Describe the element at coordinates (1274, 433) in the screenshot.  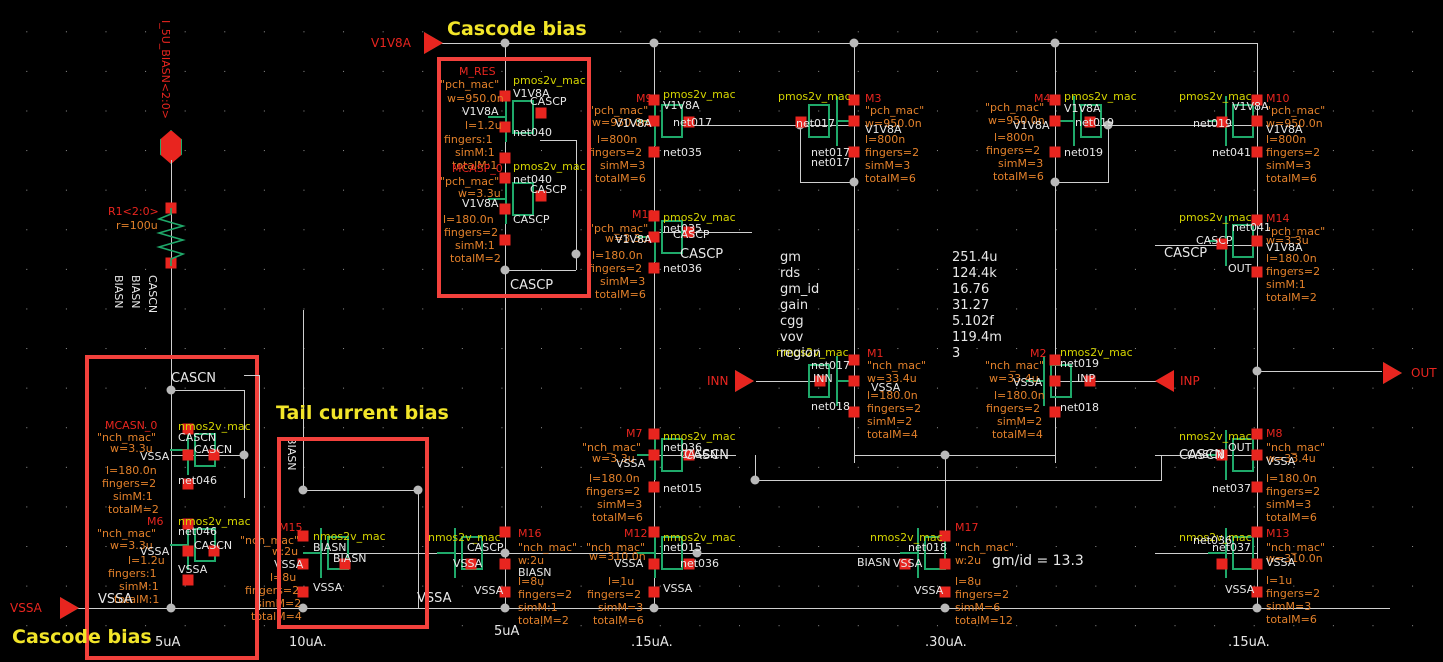
I see `instance-name: M8` at that location.